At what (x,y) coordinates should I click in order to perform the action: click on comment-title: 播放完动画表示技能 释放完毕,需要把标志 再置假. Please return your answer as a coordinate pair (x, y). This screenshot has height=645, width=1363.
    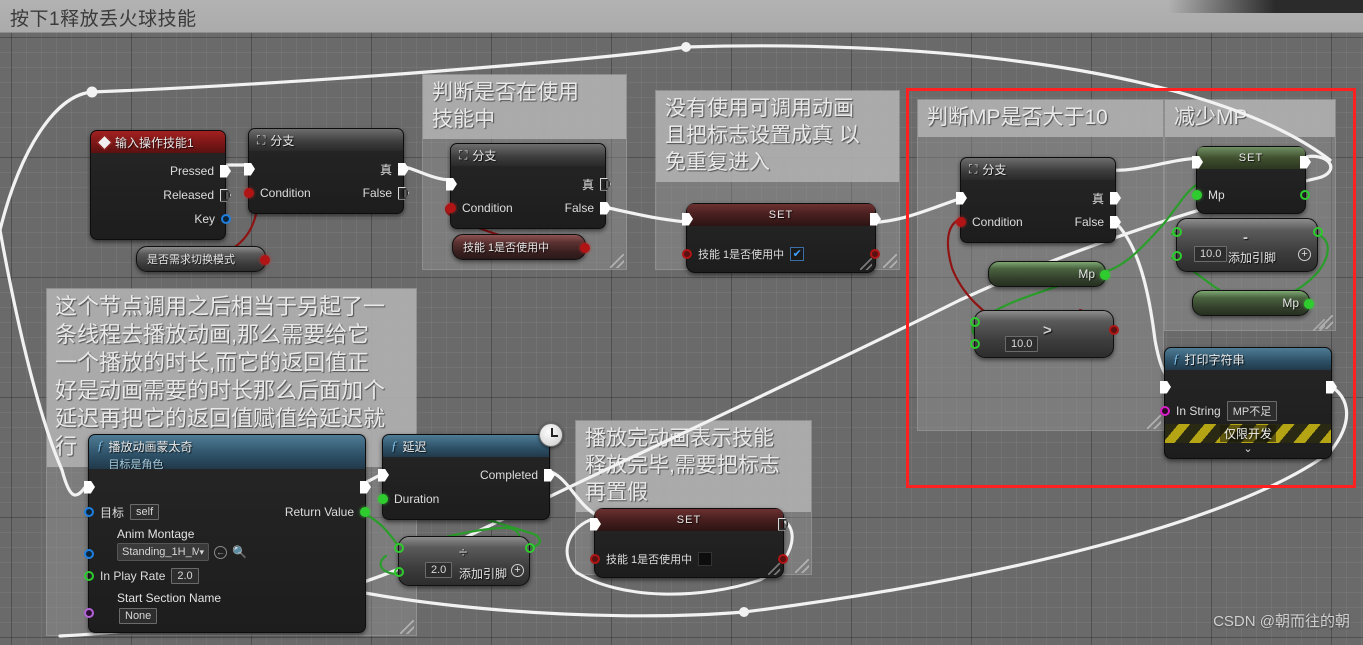
    Looking at the image, I should click on (693, 466).